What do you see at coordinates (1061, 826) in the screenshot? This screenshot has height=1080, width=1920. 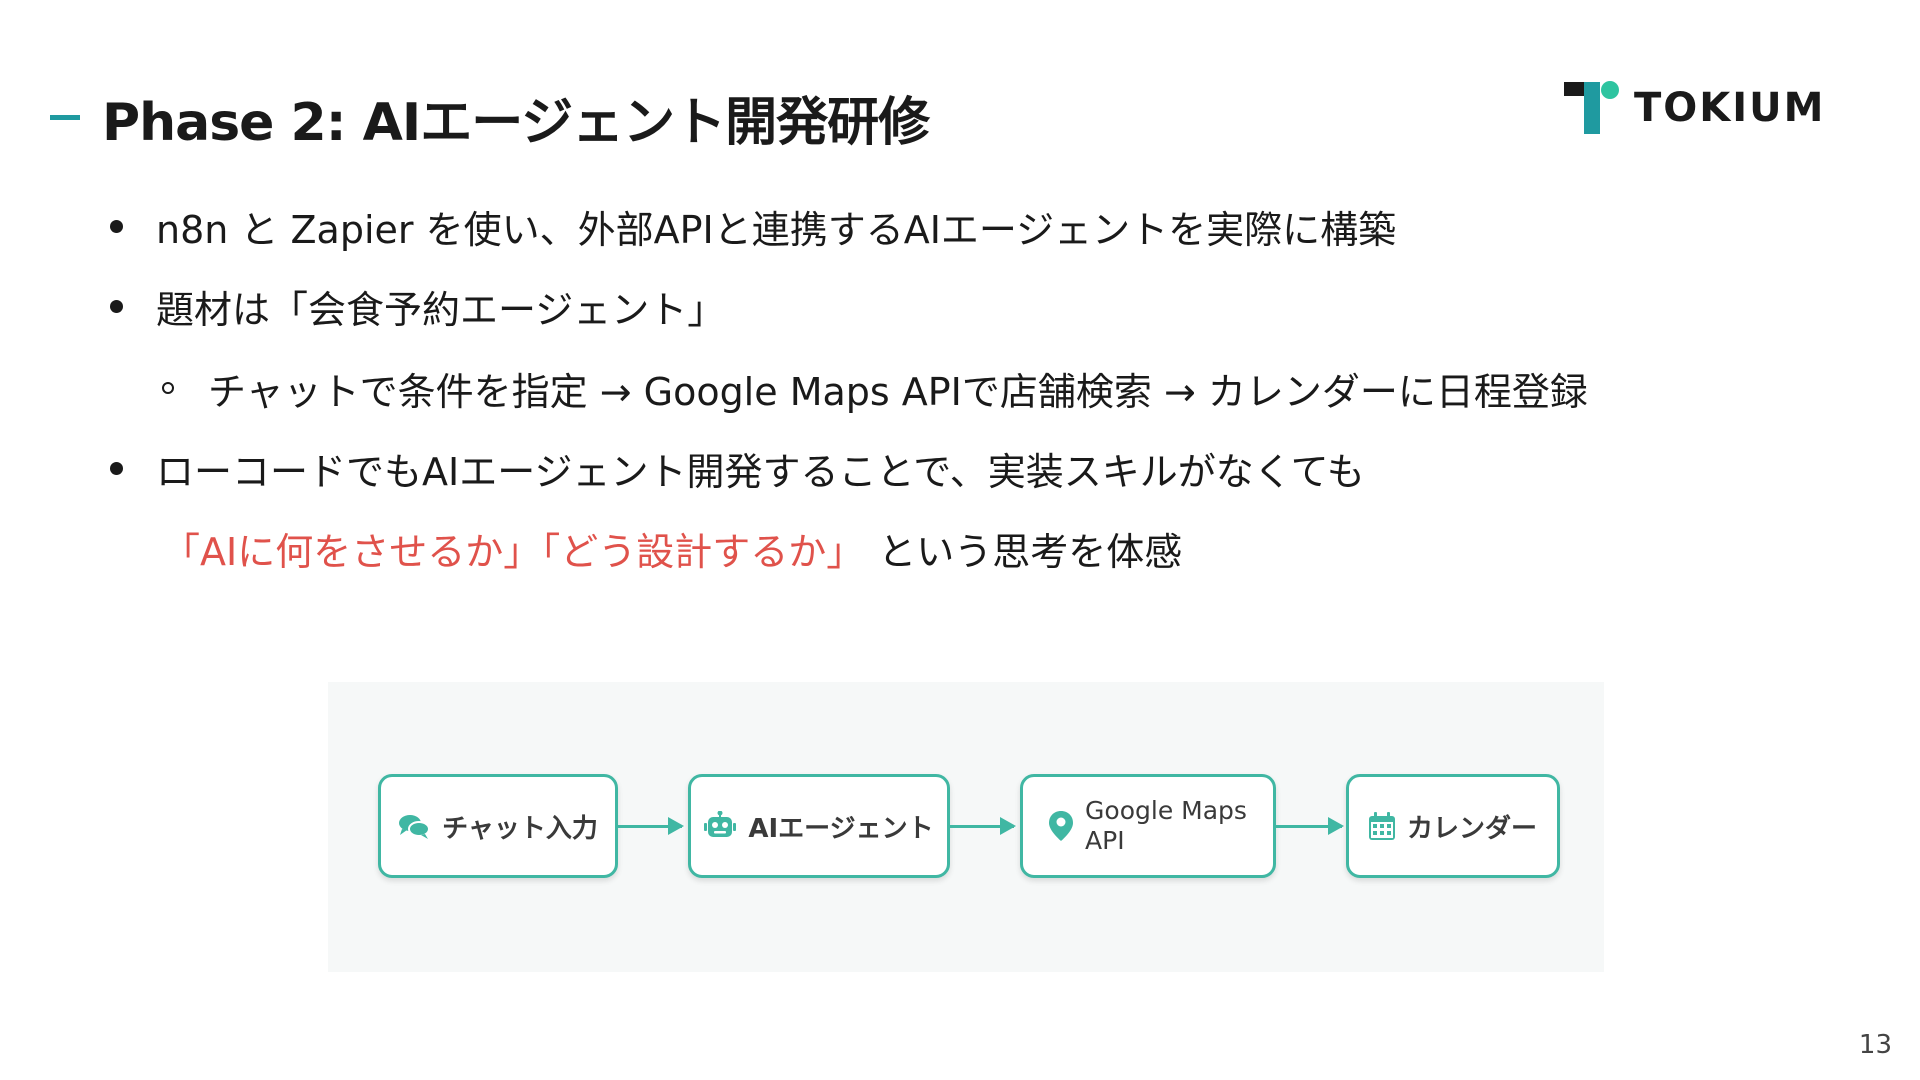 I see `map-pin-icon` at bounding box center [1061, 826].